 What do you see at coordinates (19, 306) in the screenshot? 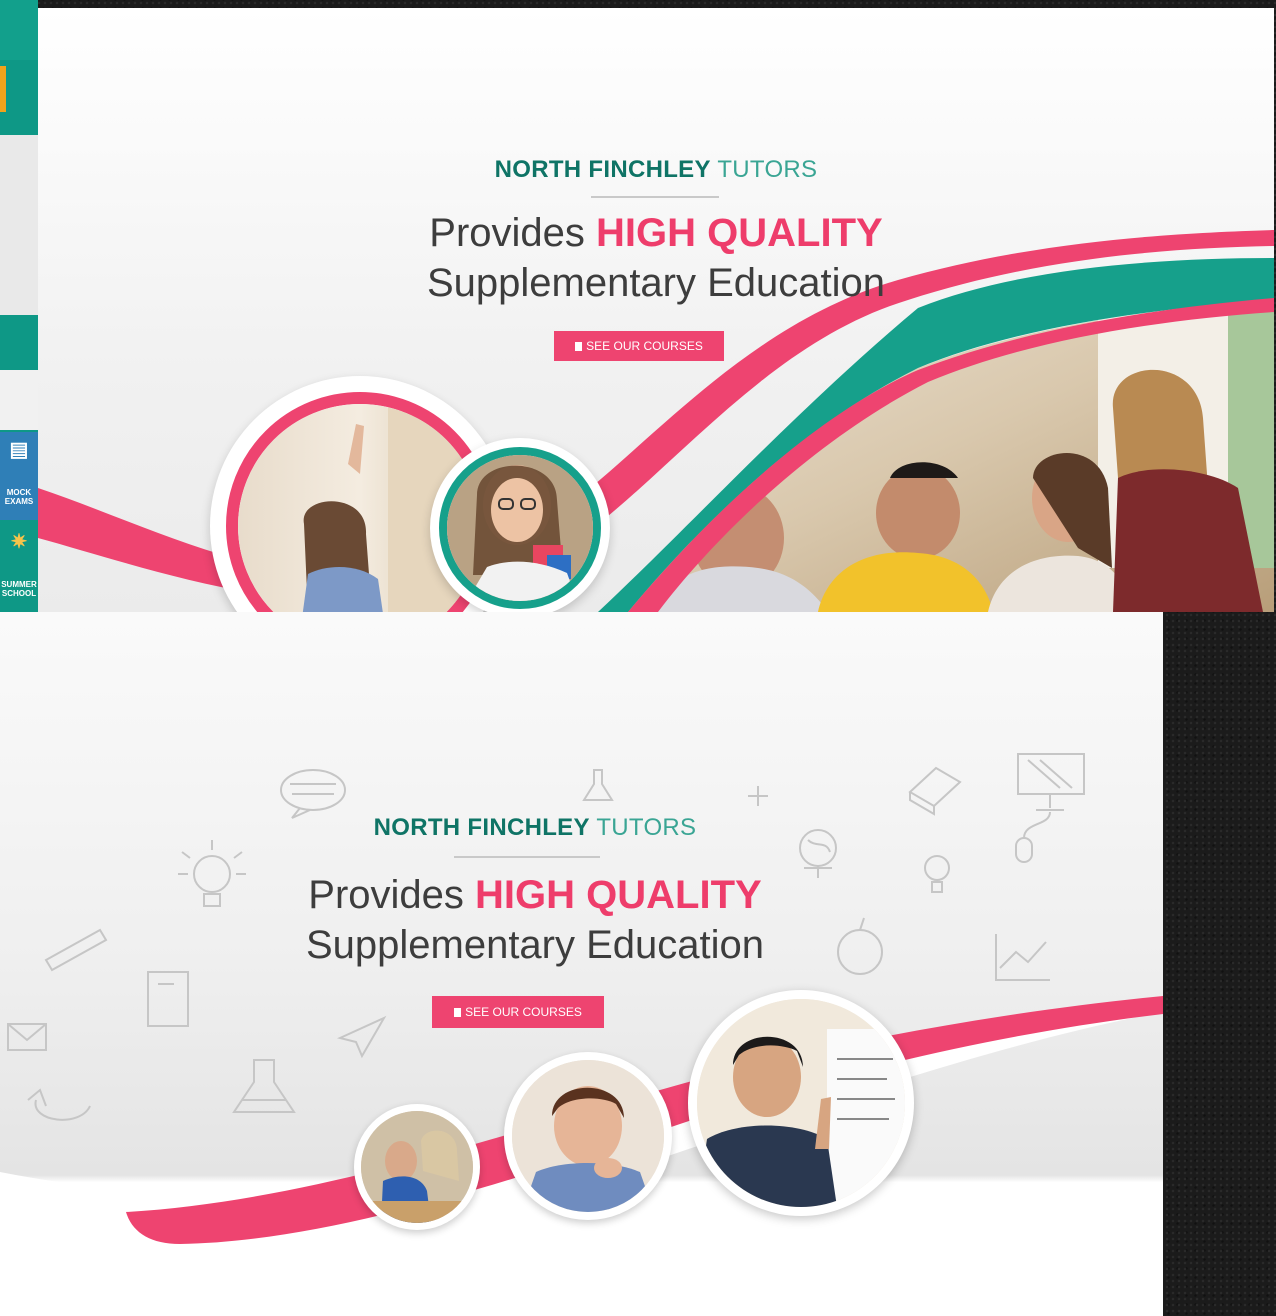
I see `background-page-sliver: ▤ MOCK EXAMS ✷ SUMMER SCHOOL` at bounding box center [19, 306].